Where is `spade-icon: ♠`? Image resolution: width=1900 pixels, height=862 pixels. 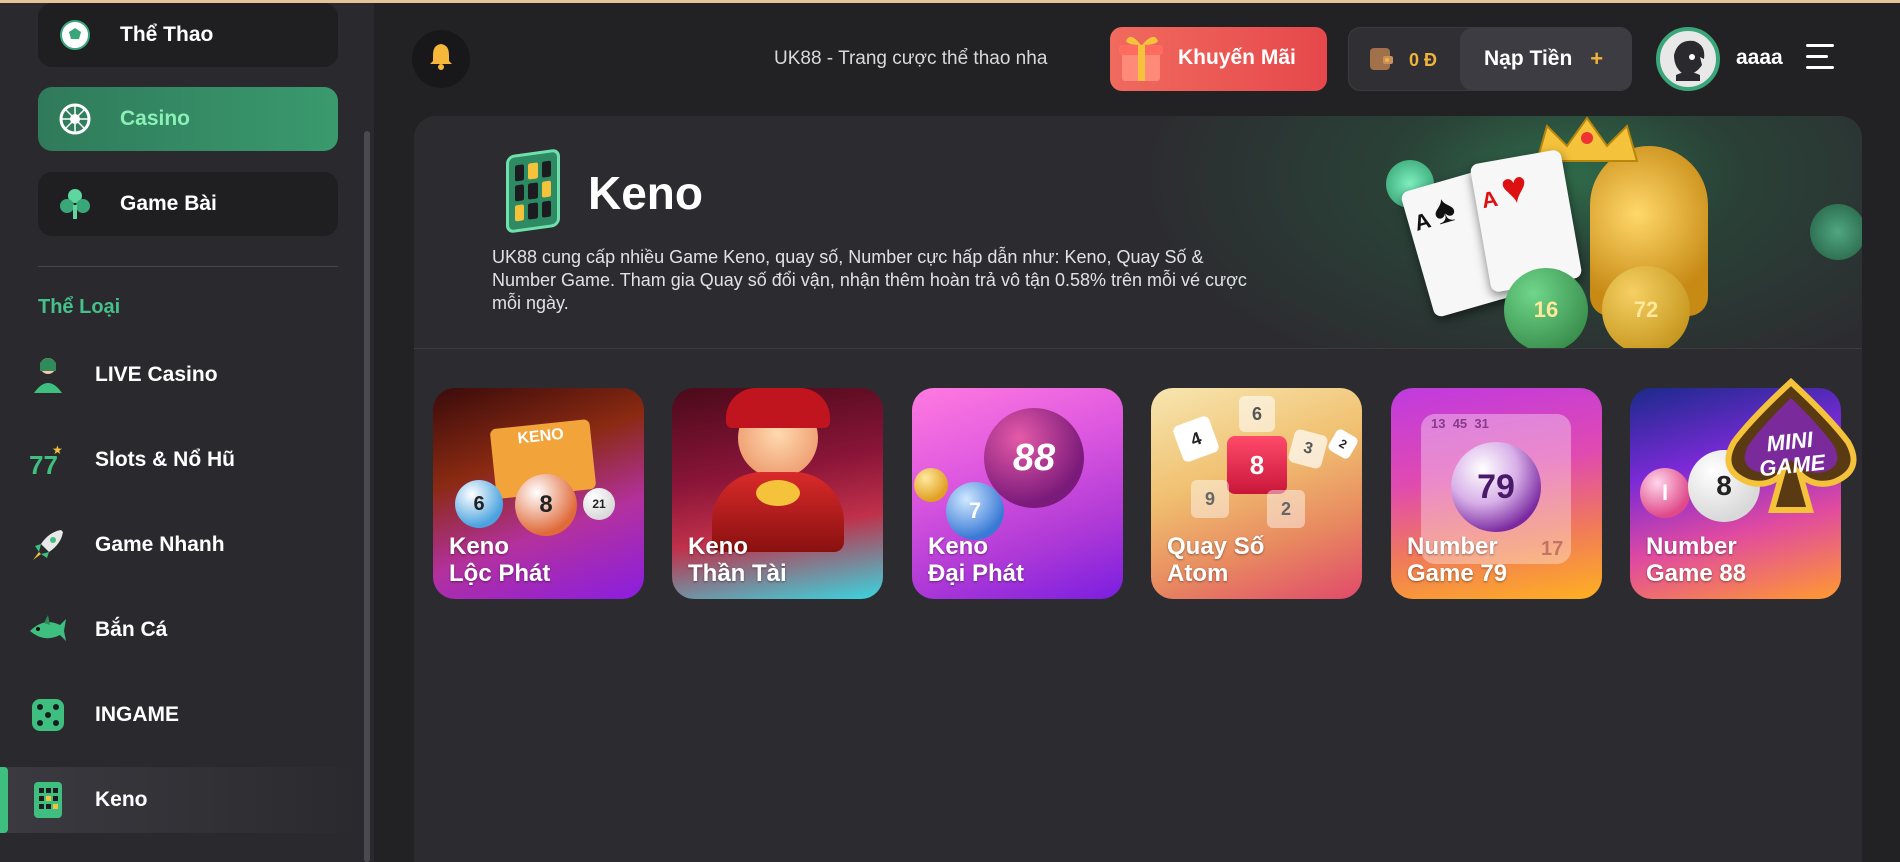
spade-icon: ♠ is located at coordinates (1444, 209).